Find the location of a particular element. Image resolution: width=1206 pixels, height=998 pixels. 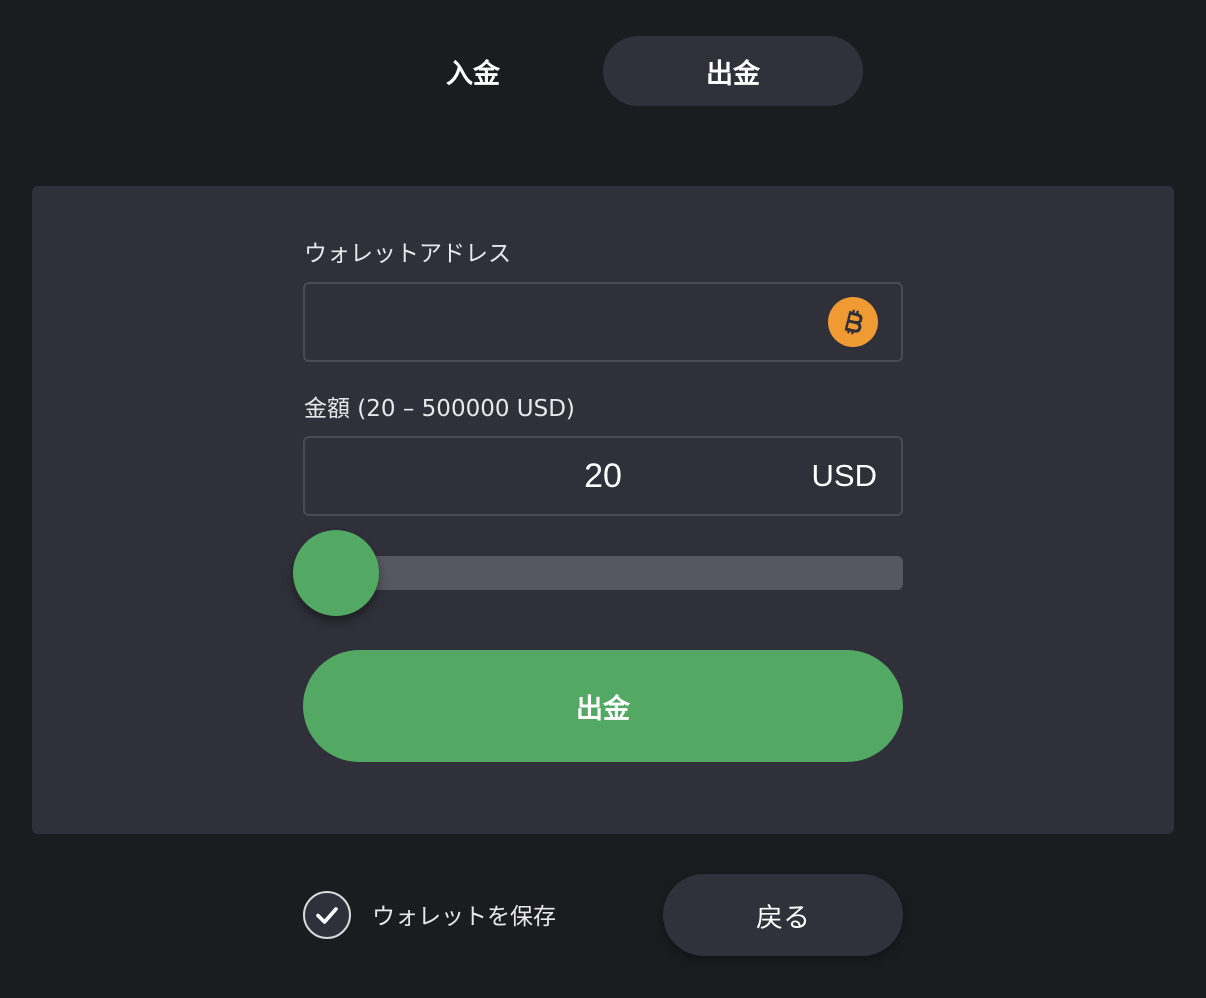

wallet-address-field is located at coordinates (603, 322).